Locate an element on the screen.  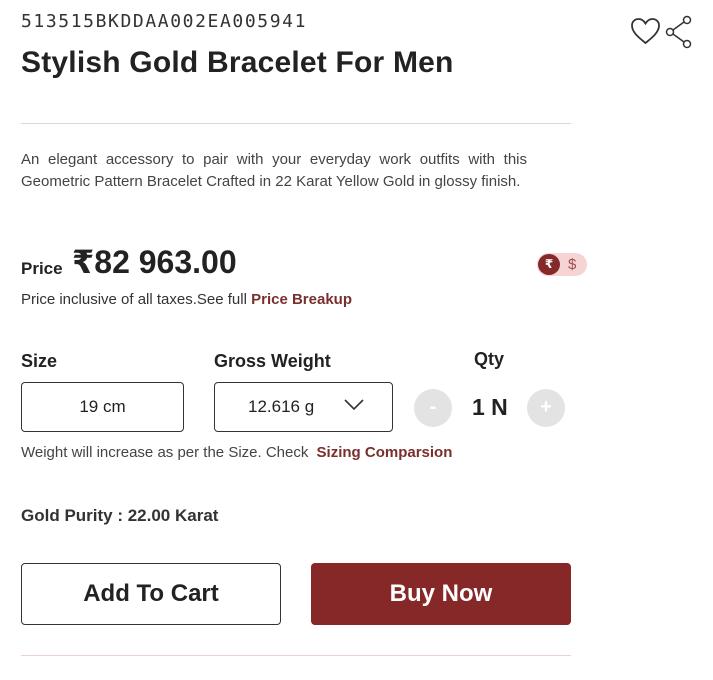
dollar-option: $ is located at coordinates (572, 264).